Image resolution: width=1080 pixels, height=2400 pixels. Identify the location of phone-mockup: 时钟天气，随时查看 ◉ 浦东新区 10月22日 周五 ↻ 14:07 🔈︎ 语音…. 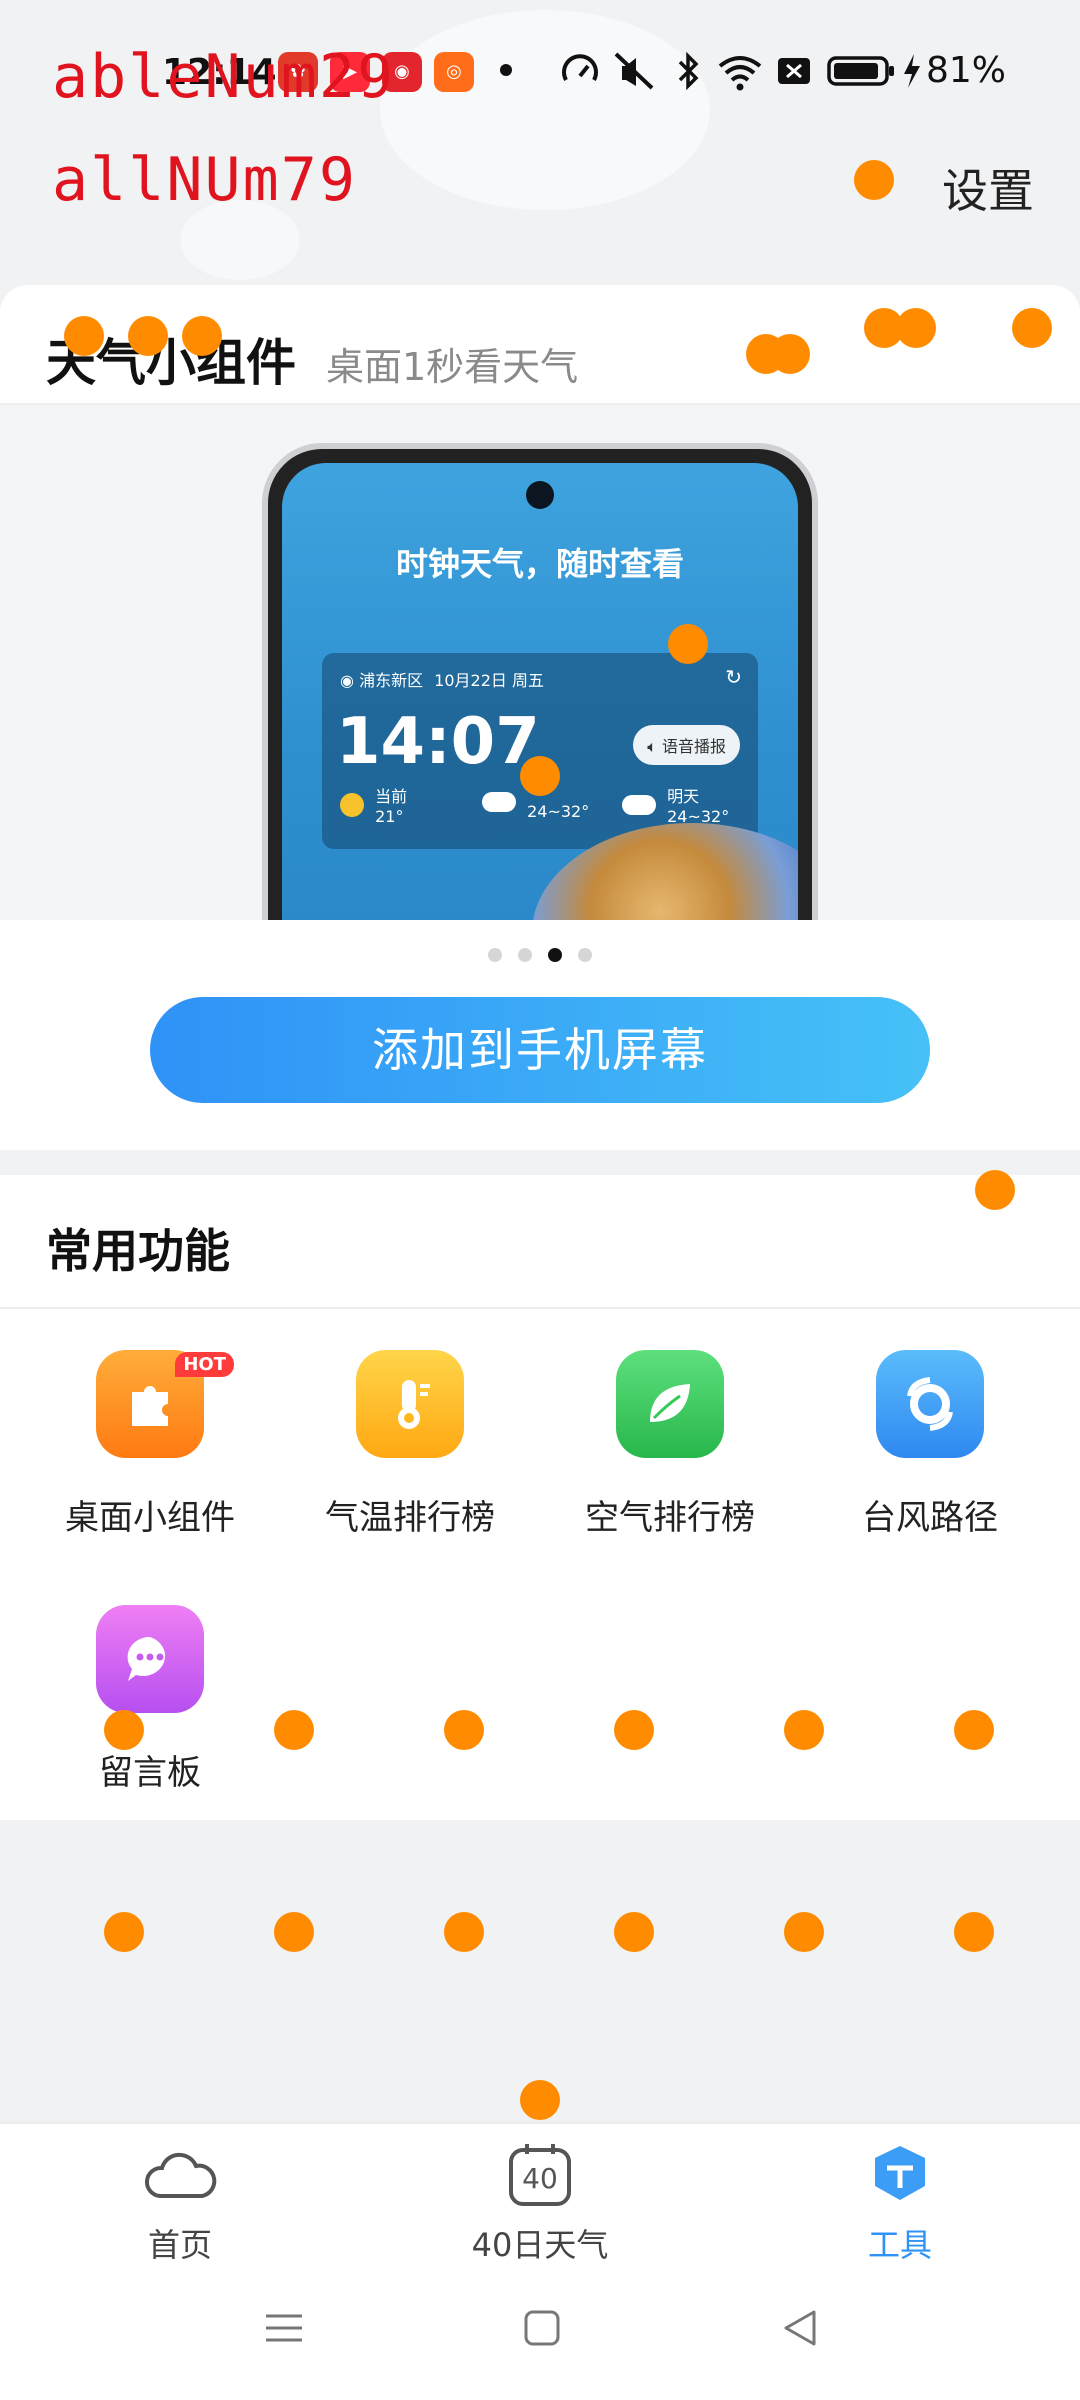
(540, 681).